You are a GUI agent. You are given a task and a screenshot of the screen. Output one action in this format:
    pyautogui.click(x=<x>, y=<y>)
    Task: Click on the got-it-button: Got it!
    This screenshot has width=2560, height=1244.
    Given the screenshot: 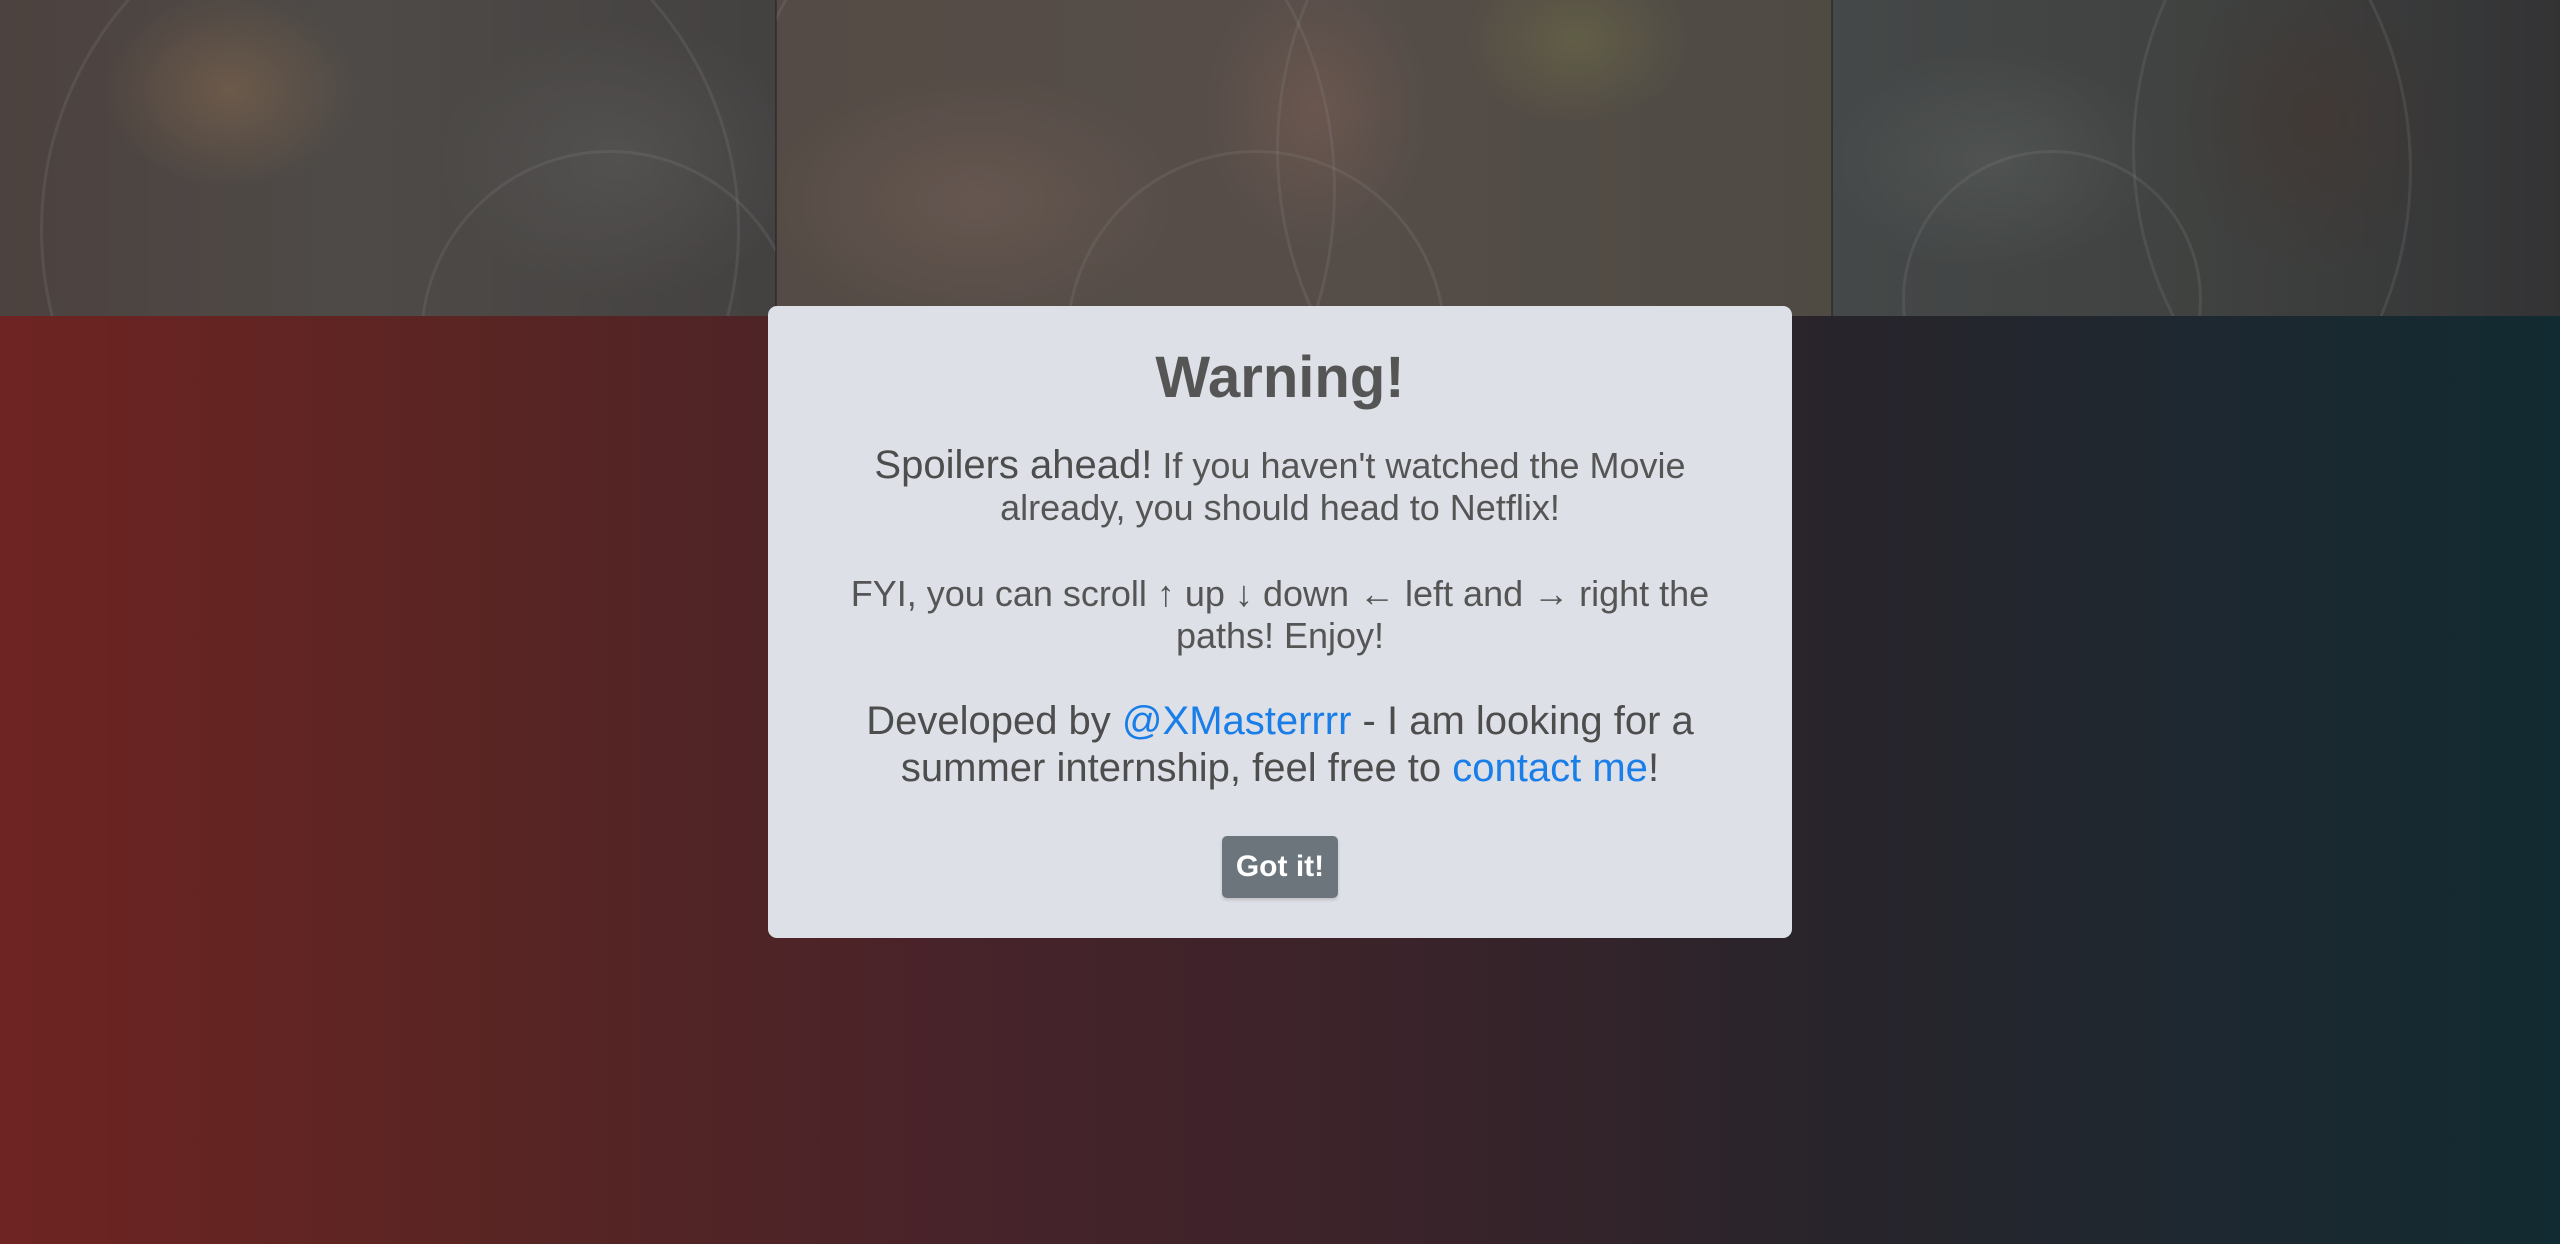 What is the action you would take?
    pyautogui.click(x=1280, y=867)
    